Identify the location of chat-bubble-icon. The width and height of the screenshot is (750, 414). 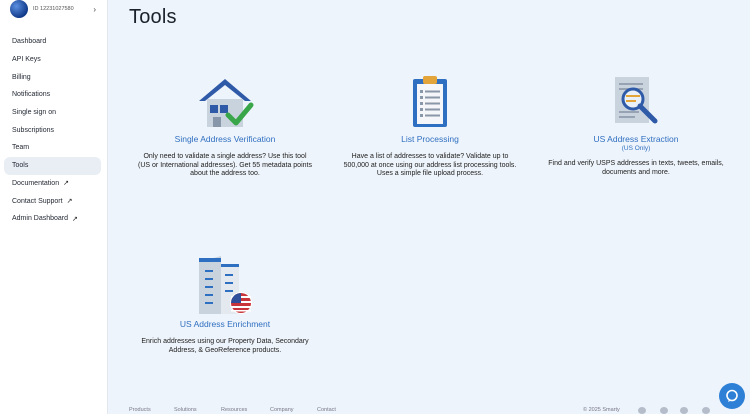
(732, 395).